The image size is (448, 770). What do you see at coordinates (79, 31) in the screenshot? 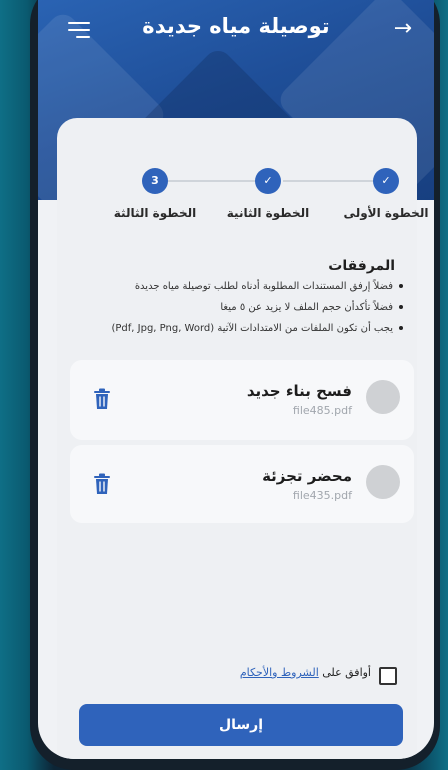
I see `hamburger-menu-icon` at bounding box center [79, 31].